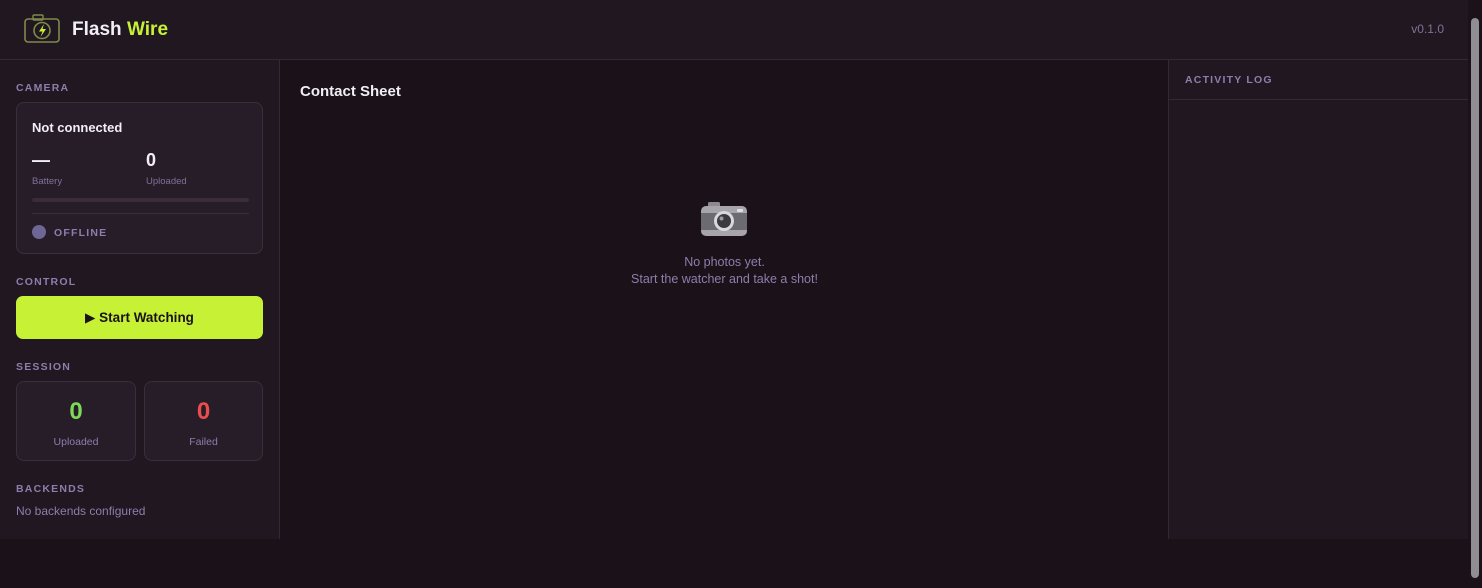  I want to click on status-dot-icon, so click(39, 232).